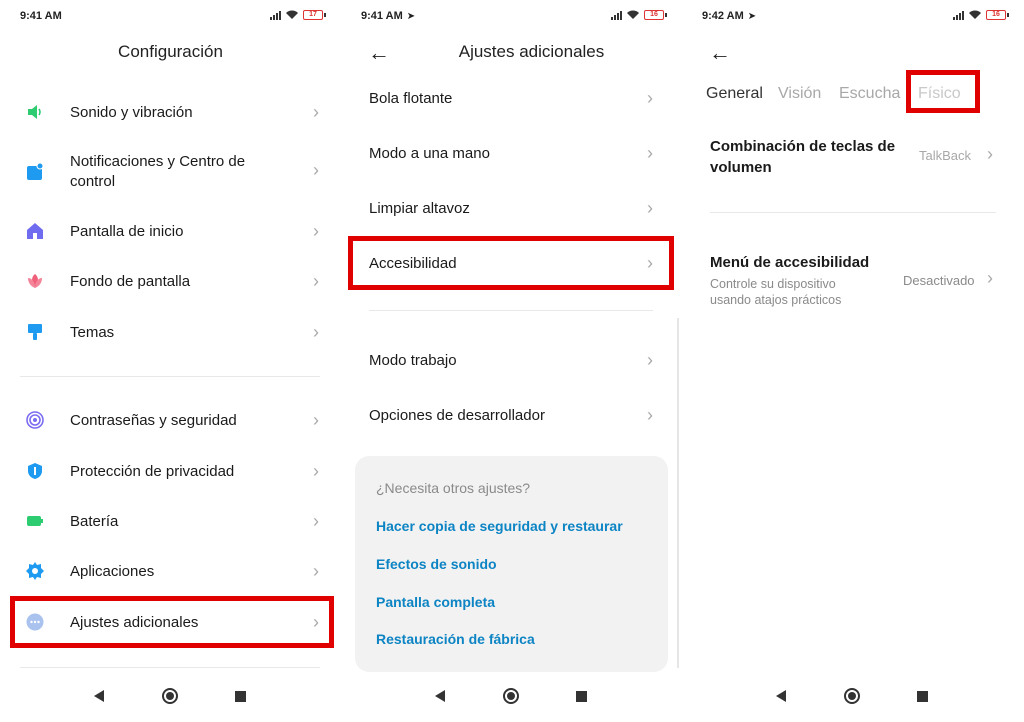  What do you see at coordinates (511, 208) in the screenshot?
I see `menu-item-clean-speaker: Limpiar altavoz ›` at bounding box center [511, 208].